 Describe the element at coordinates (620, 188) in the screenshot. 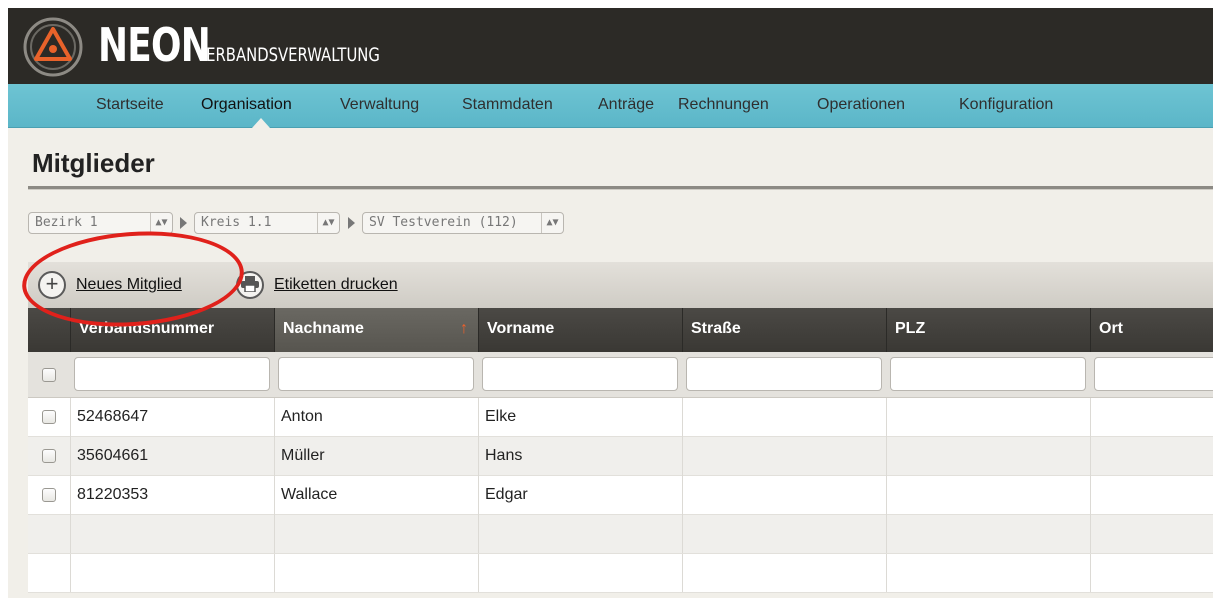

I see `title-divider` at that location.